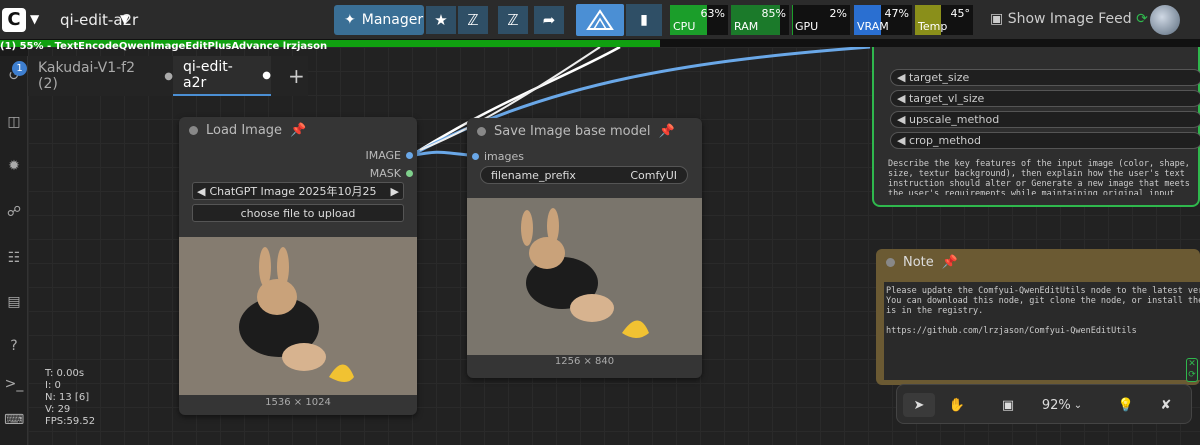  I want to click on lightbulb-icon: 💡, so click(1126, 405).